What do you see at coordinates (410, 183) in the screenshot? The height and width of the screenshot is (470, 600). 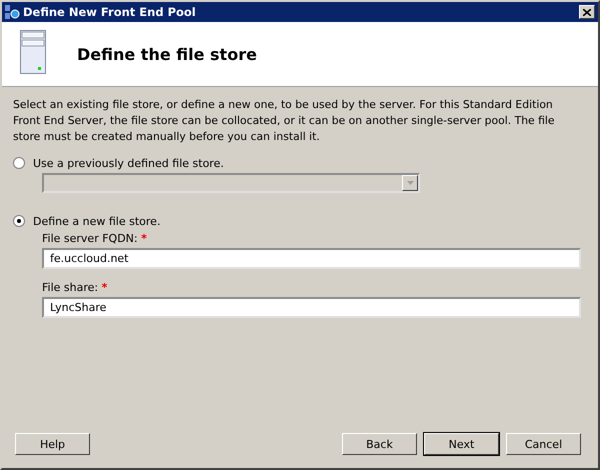 I see `caret-icon` at bounding box center [410, 183].